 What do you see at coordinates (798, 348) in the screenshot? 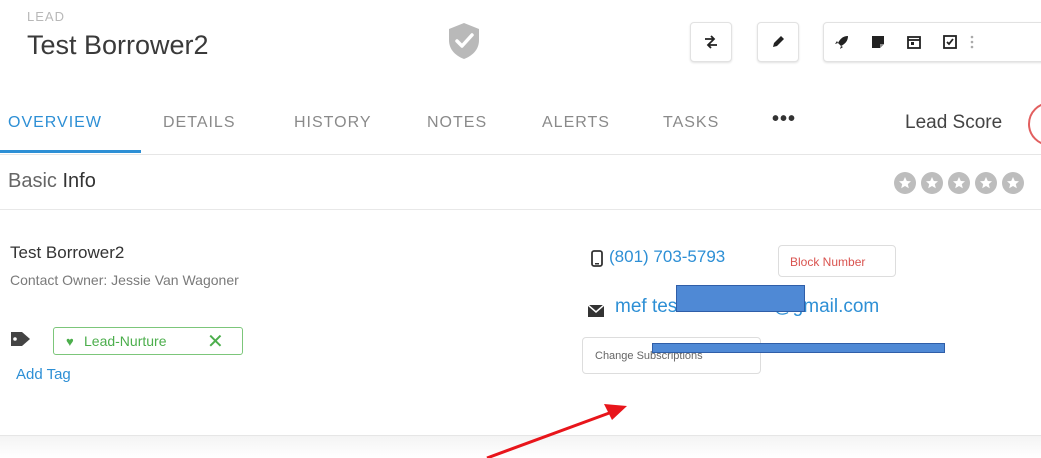
I see `redaction-bar` at bounding box center [798, 348].